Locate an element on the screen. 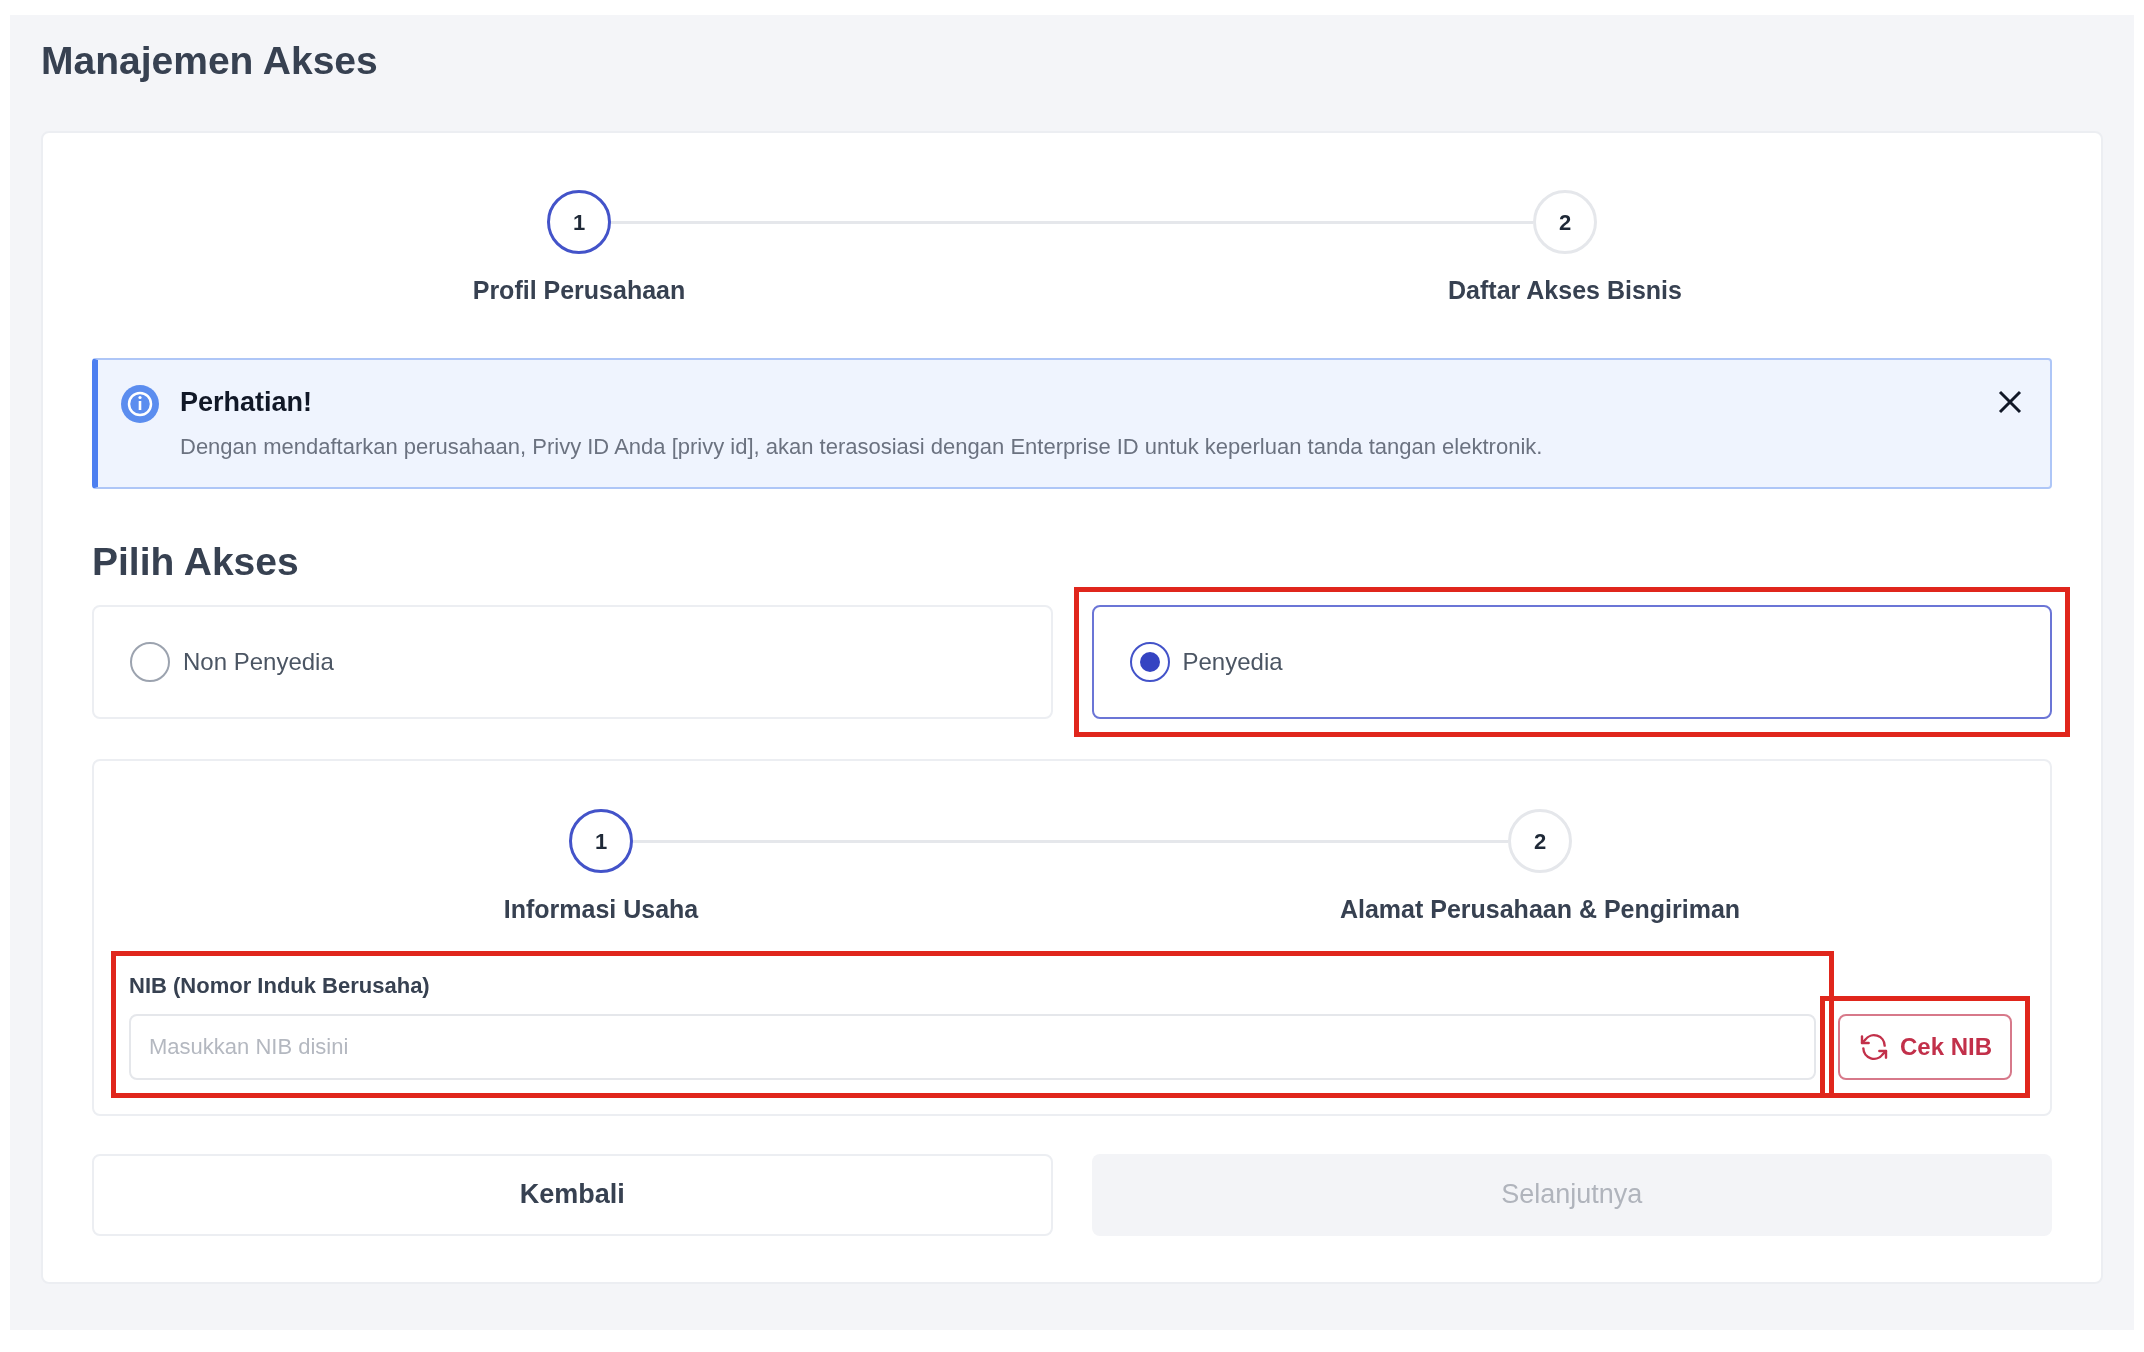 The height and width of the screenshot is (1352, 2144). nib-input-field: Masukkan NIB disini is located at coordinates (972, 1046).